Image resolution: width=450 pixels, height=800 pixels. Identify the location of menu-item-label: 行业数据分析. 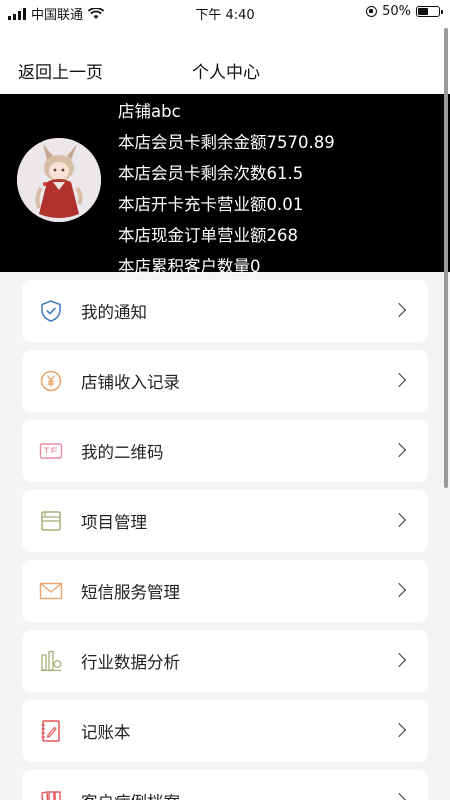
(130, 662).